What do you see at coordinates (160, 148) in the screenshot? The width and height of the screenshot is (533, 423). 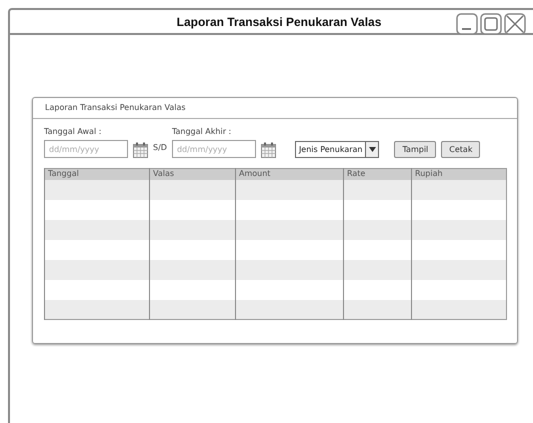 I see `separator-label: S/D` at bounding box center [160, 148].